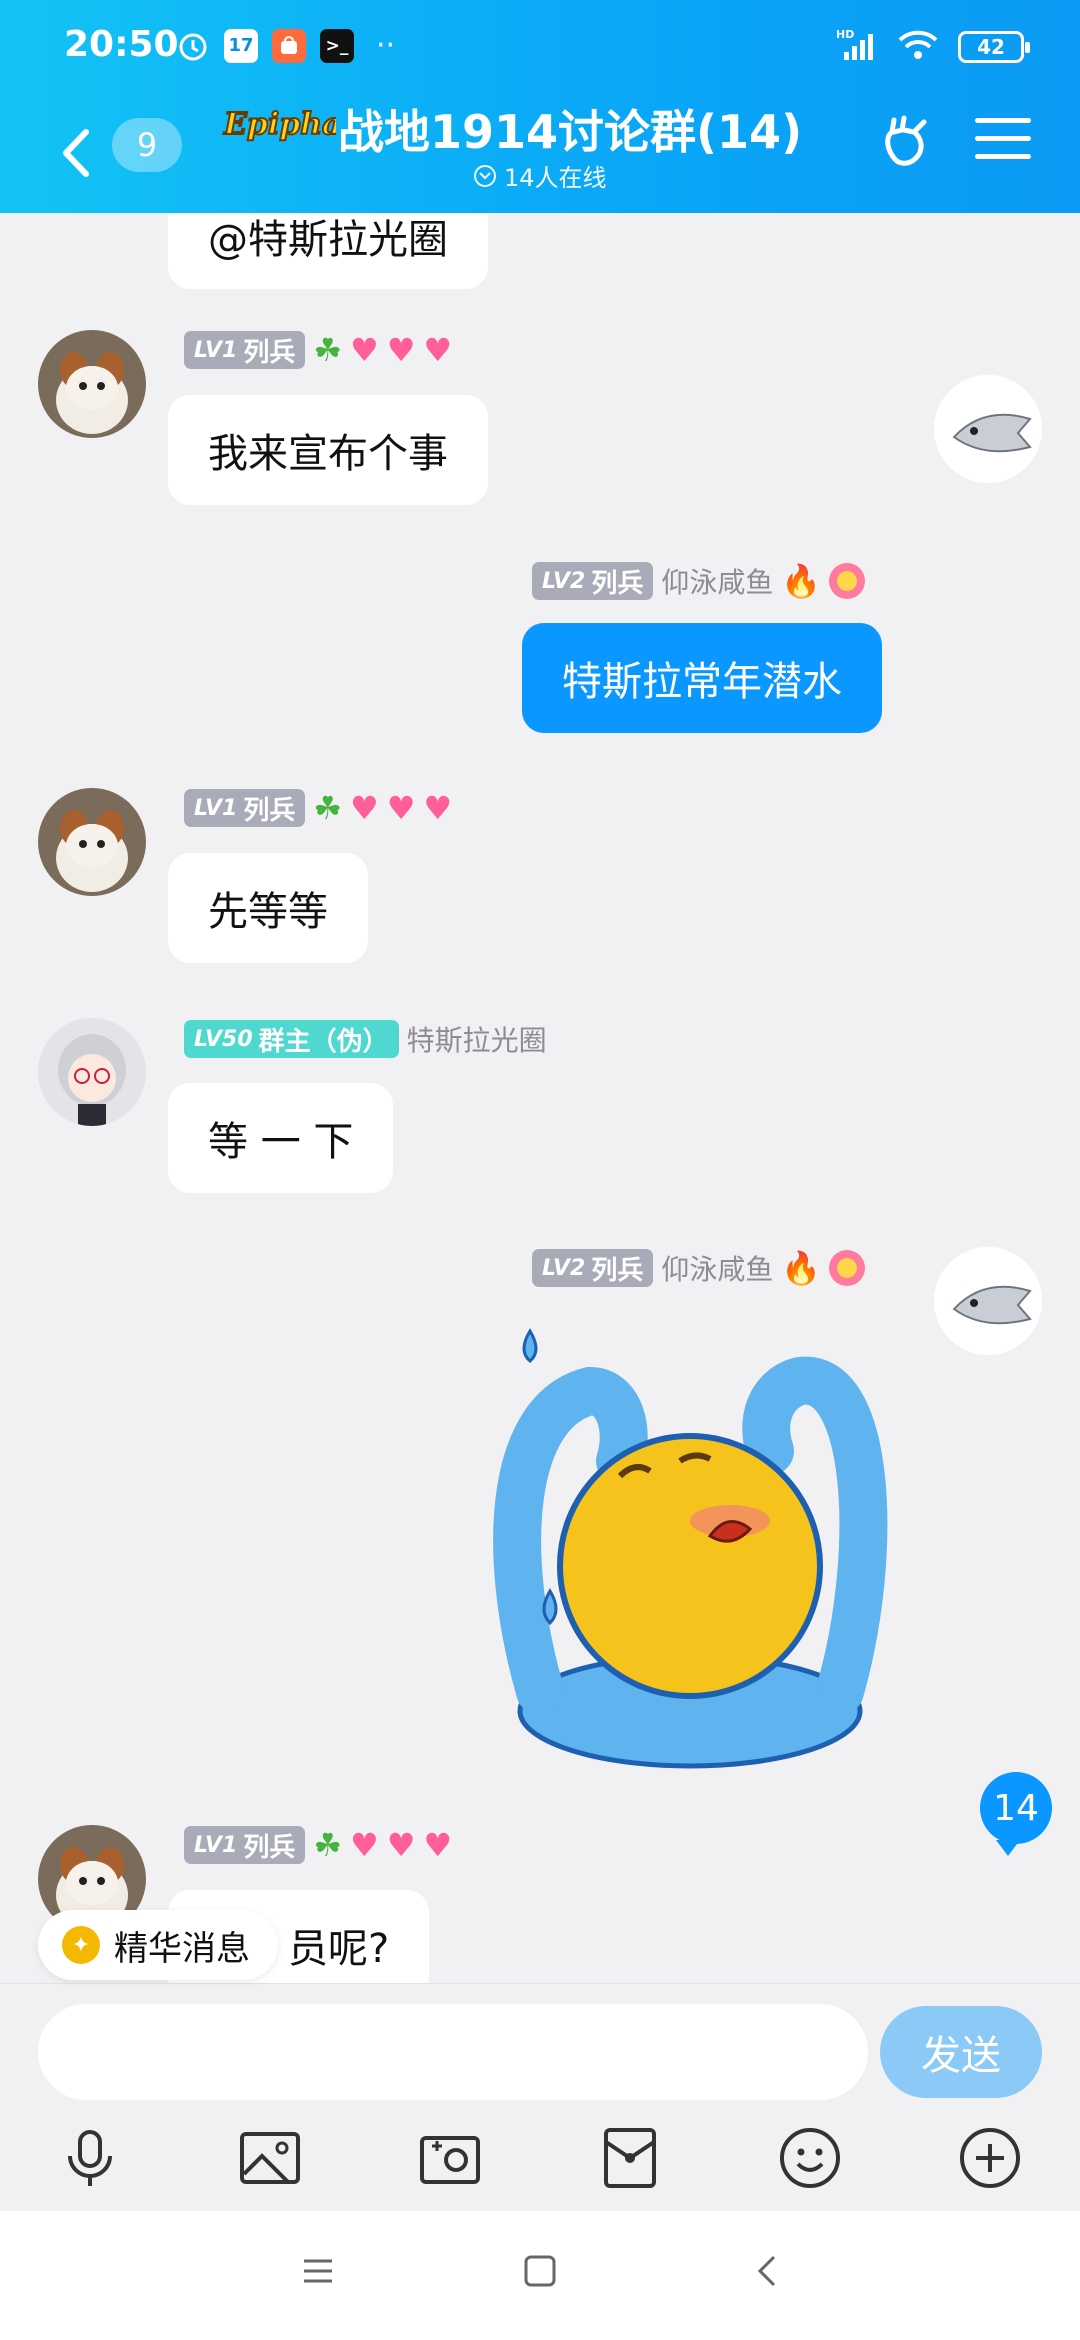 The width and height of the screenshot is (1080, 2340). What do you see at coordinates (289, 45) in the screenshot?
I see `shop-app-icon` at bounding box center [289, 45].